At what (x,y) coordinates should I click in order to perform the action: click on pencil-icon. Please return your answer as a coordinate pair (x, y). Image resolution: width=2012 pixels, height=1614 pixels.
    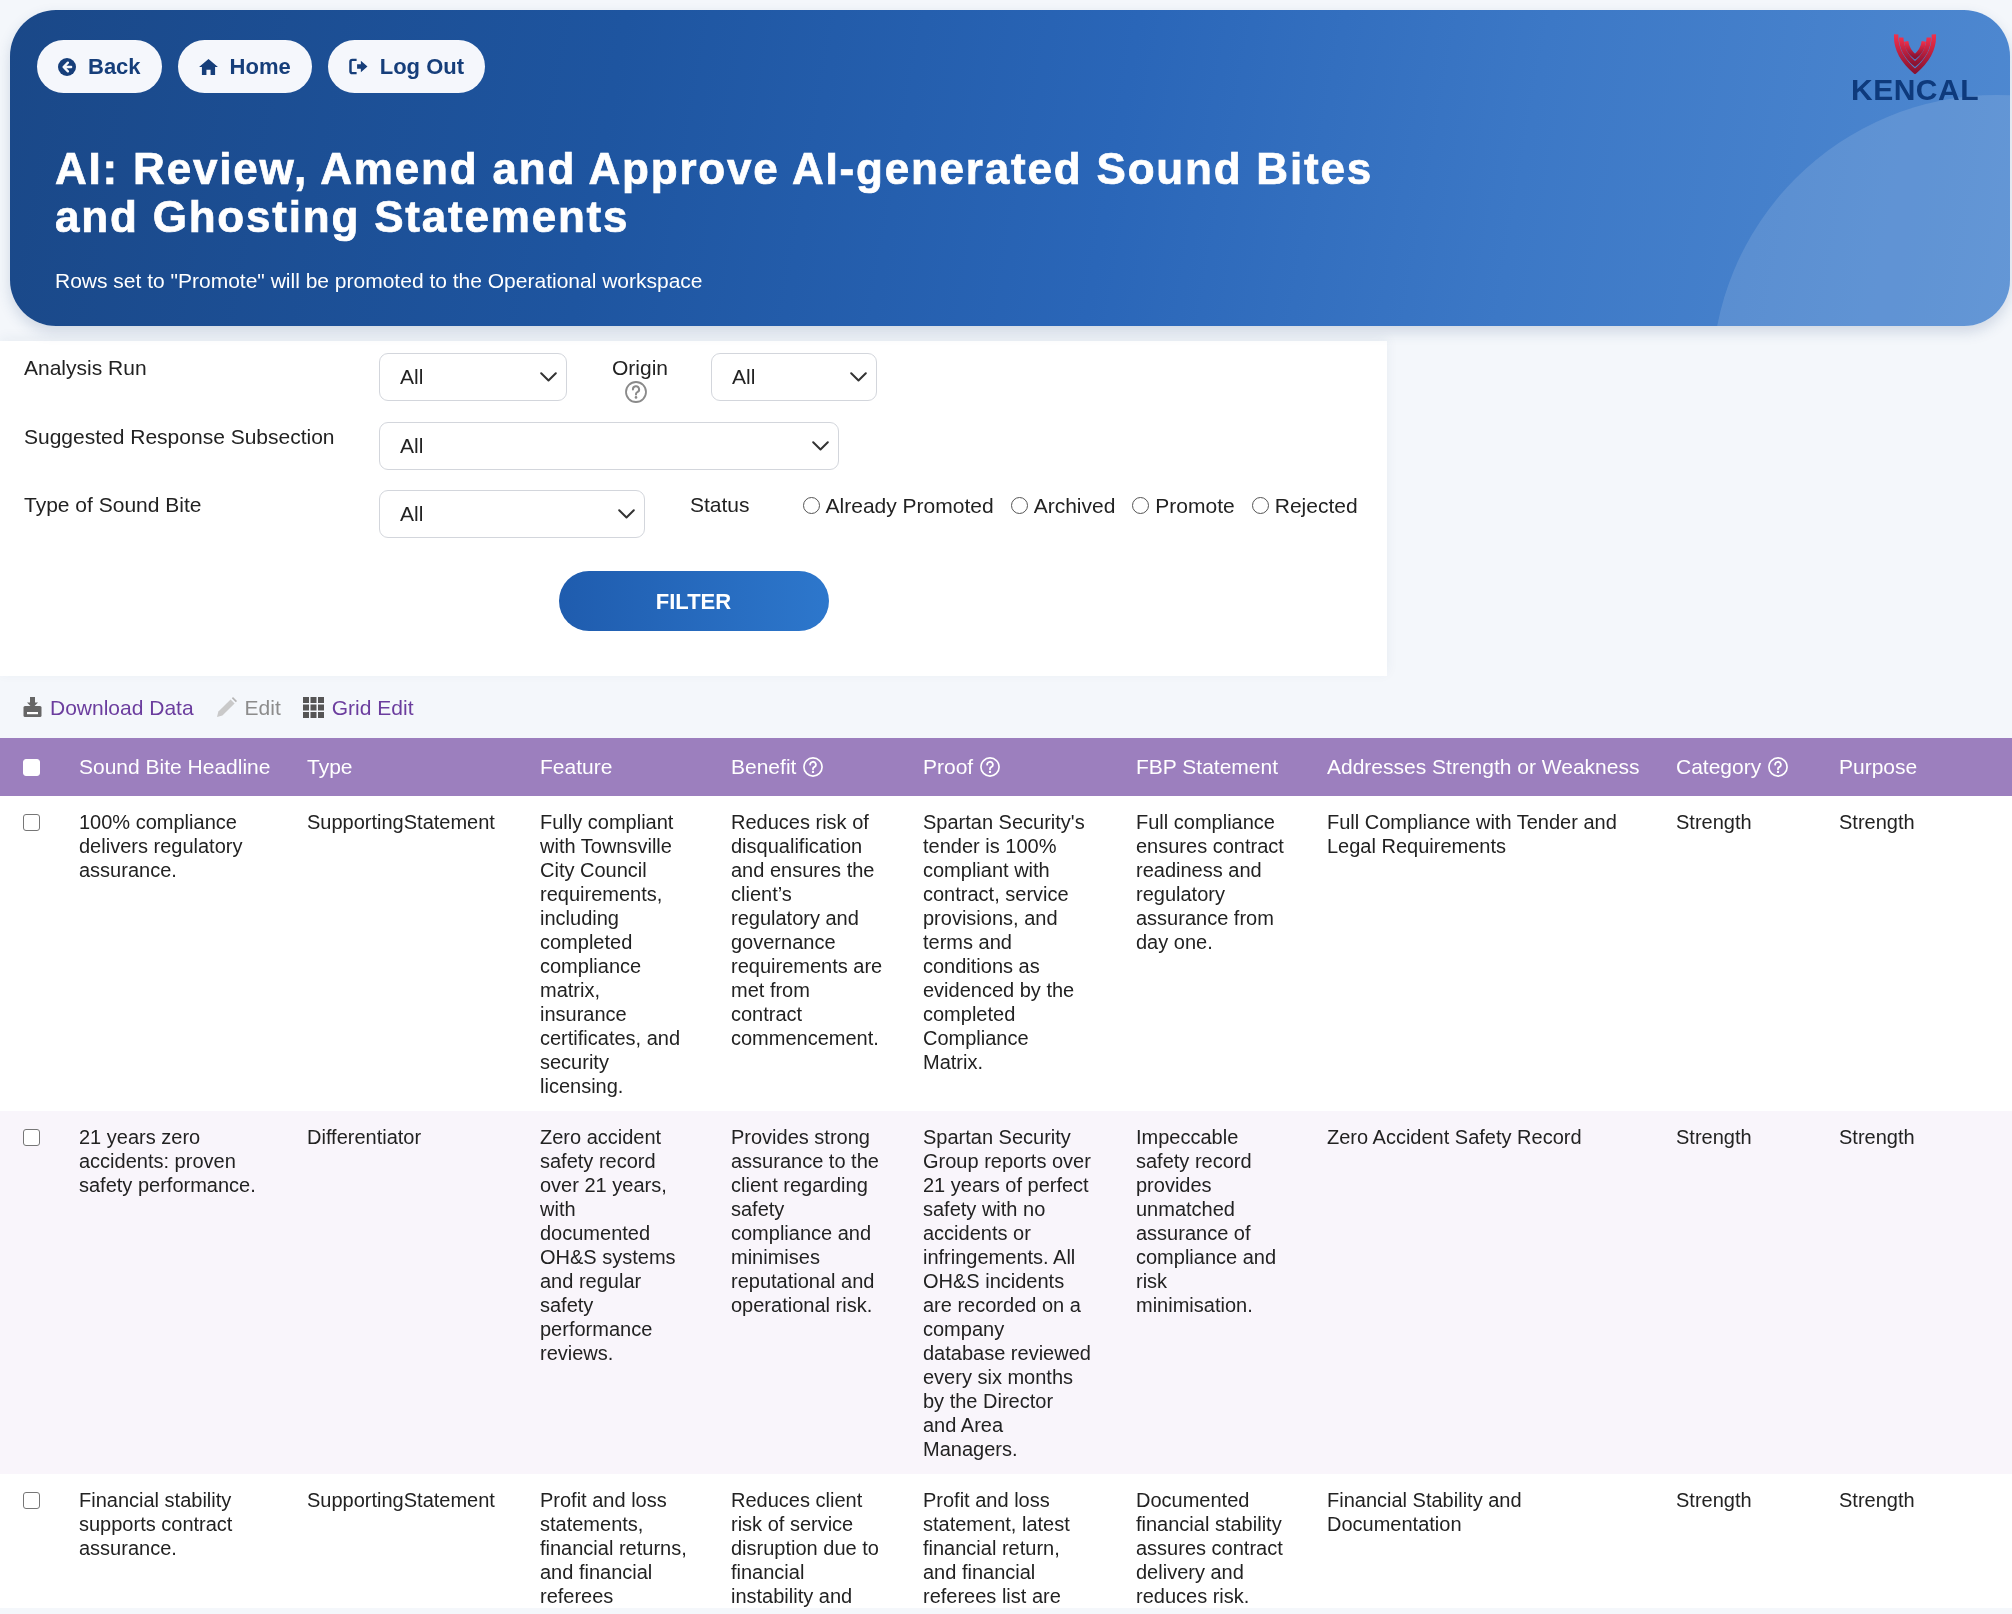
    Looking at the image, I should click on (226, 707).